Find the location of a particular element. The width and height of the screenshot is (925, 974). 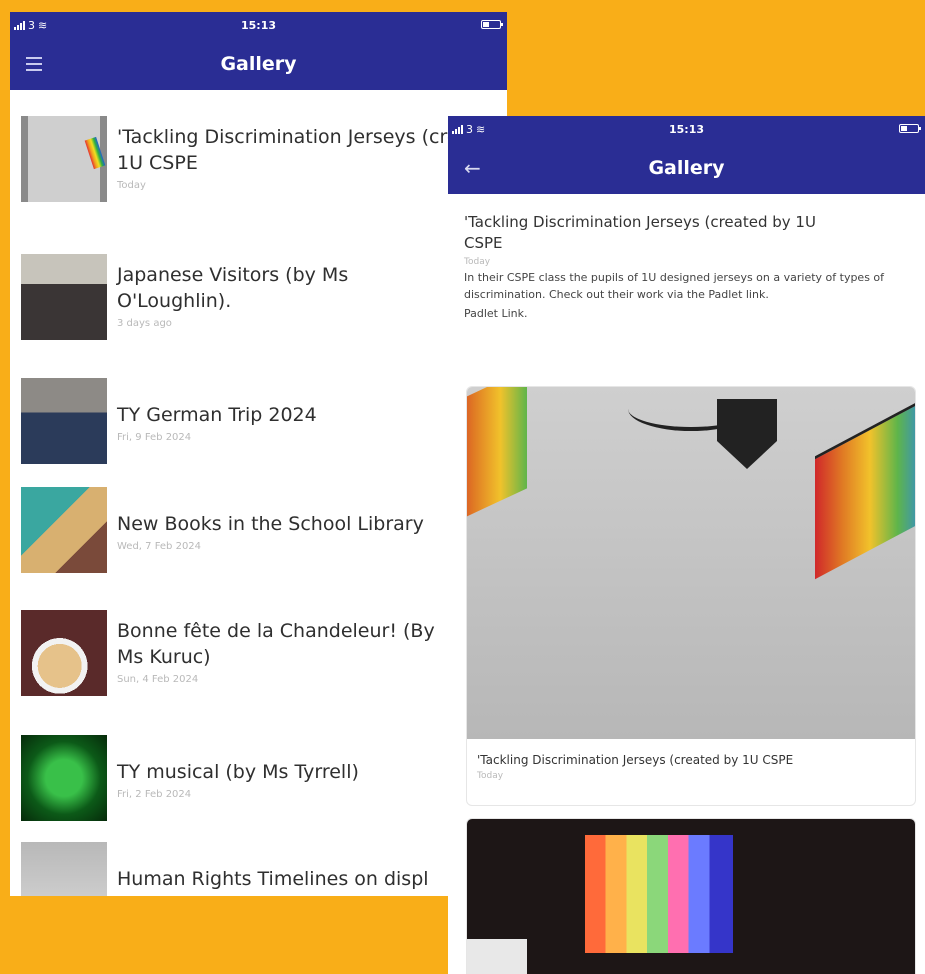

list-item: TY German Trip 2024 Fri, 9 Feb 2024 is located at coordinates (264, 421).